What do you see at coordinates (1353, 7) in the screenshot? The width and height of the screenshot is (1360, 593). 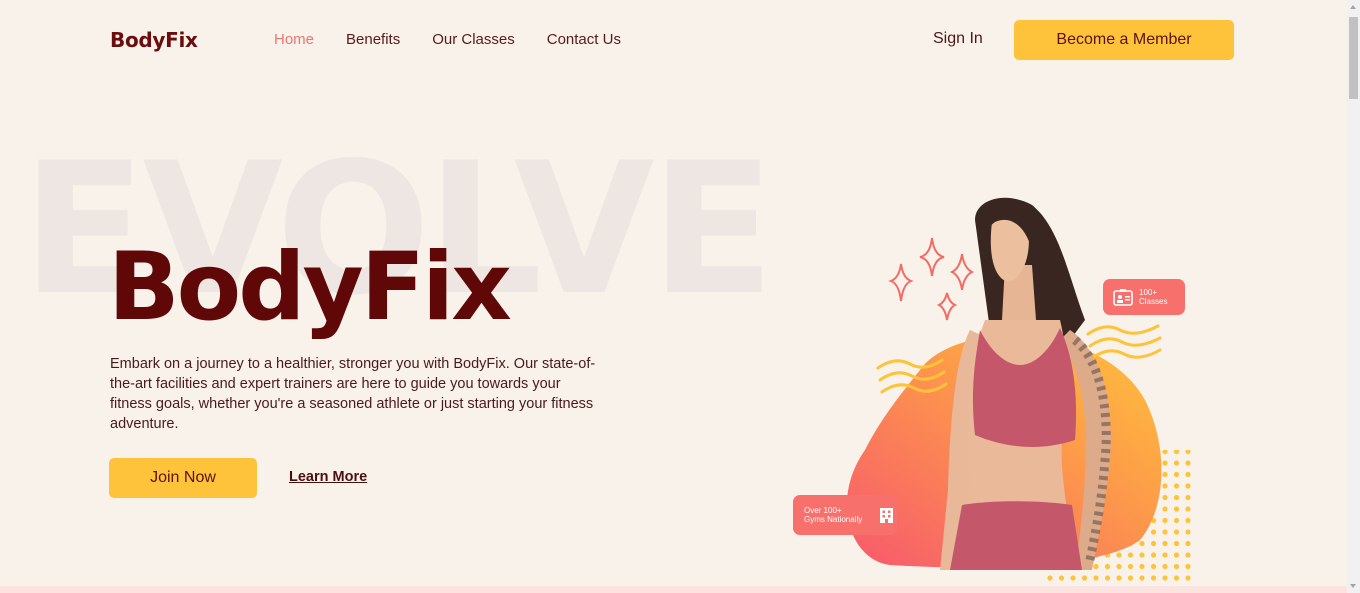 I see `scroll-up-arrow-icon` at bounding box center [1353, 7].